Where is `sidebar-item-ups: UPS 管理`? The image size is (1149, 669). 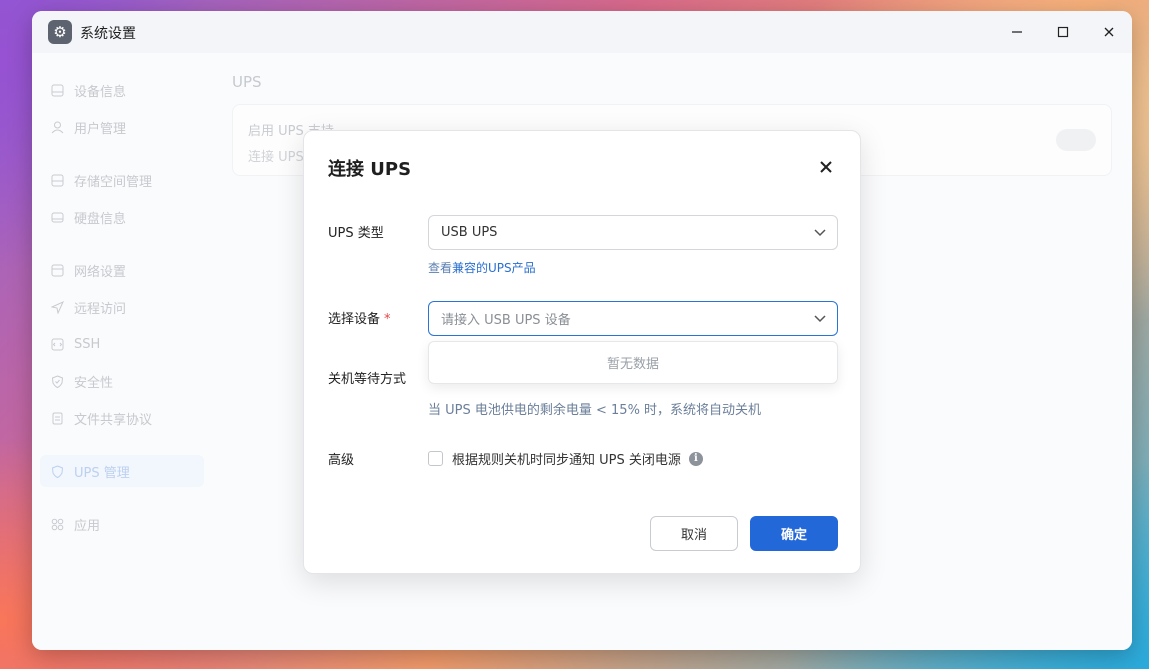 sidebar-item-ups: UPS 管理 is located at coordinates (122, 471).